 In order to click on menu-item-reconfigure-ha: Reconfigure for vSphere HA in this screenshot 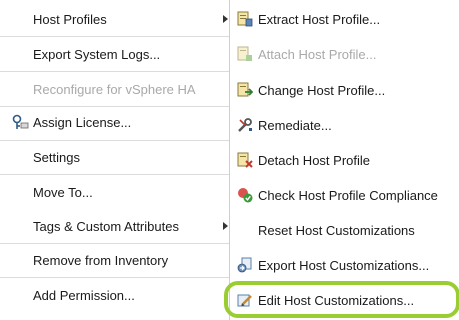, I will do `click(116, 89)`.